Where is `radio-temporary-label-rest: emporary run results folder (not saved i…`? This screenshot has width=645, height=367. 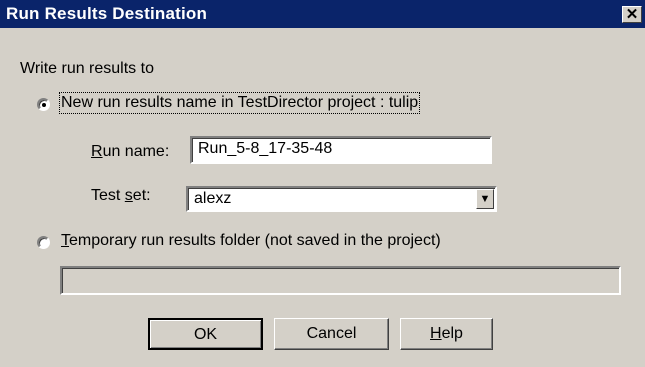
radio-temporary-label-rest: emporary run results folder (not saved i… is located at coordinates (255, 240).